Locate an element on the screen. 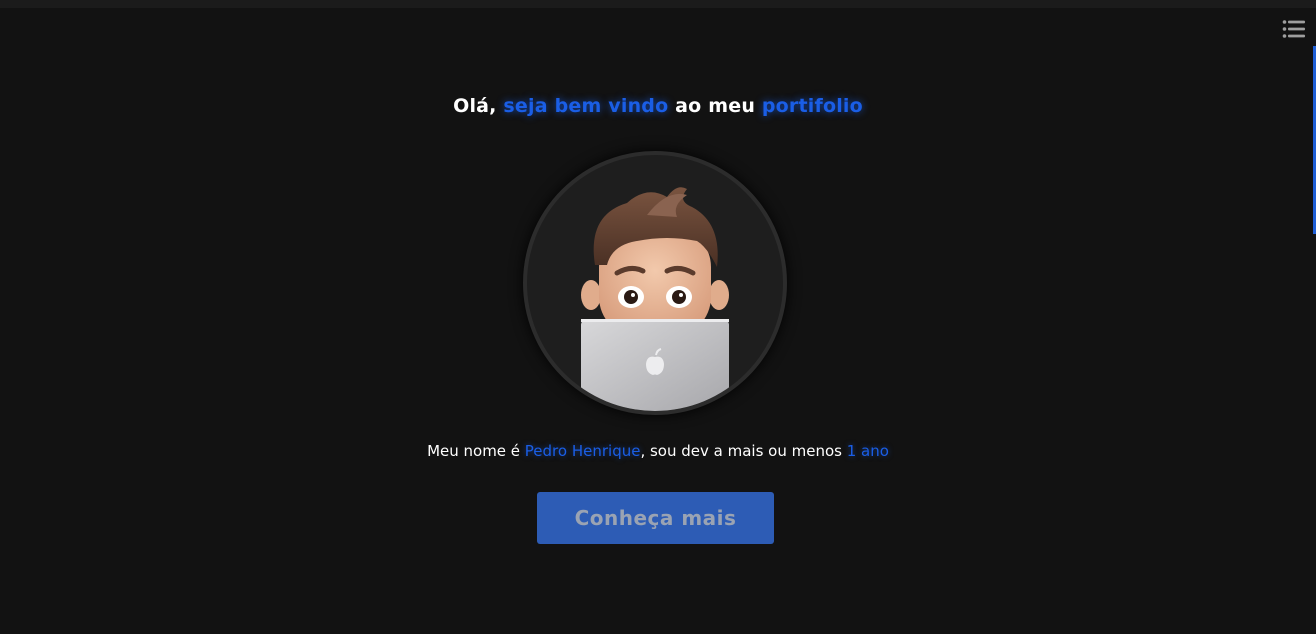 Image resolution: width=1316 pixels, height=634 pixels. list-menu-icon is located at coordinates (1294, 29).